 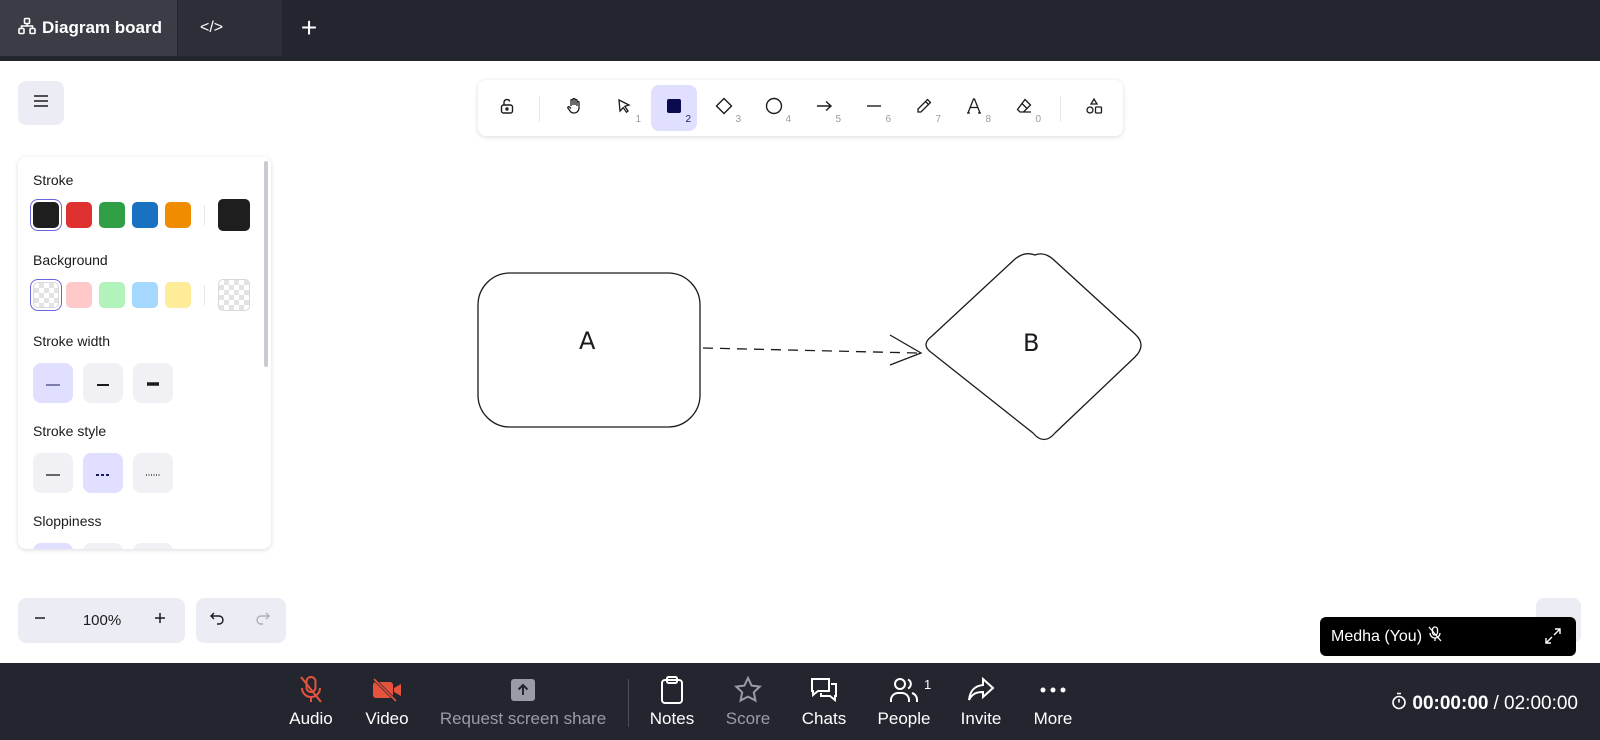 What do you see at coordinates (1377, 636) in the screenshot?
I see `self-name: Medha (You)` at bounding box center [1377, 636].